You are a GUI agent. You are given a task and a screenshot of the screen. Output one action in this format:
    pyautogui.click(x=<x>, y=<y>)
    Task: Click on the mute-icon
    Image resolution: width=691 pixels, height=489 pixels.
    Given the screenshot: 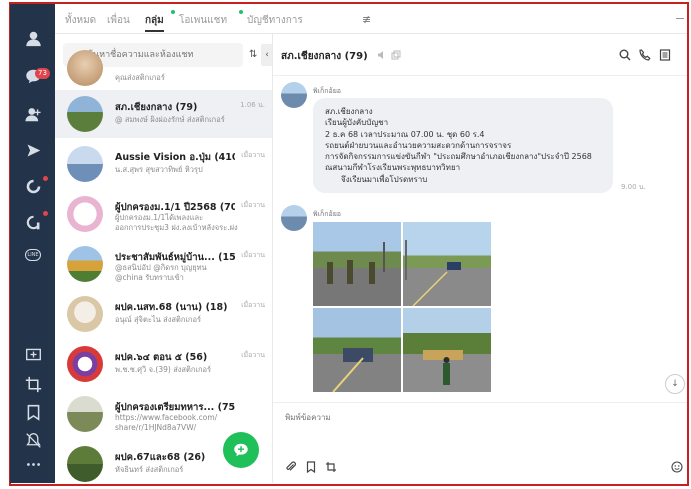 What is the action you would take?
    pyautogui.click(x=380, y=55)
    